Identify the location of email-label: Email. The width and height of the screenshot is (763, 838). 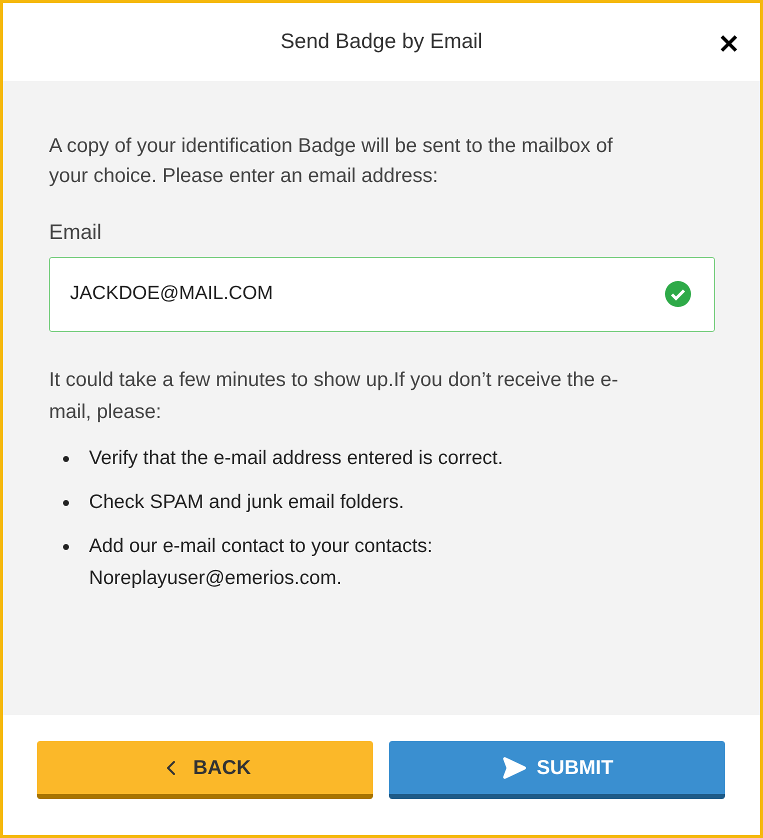
(76, 233).